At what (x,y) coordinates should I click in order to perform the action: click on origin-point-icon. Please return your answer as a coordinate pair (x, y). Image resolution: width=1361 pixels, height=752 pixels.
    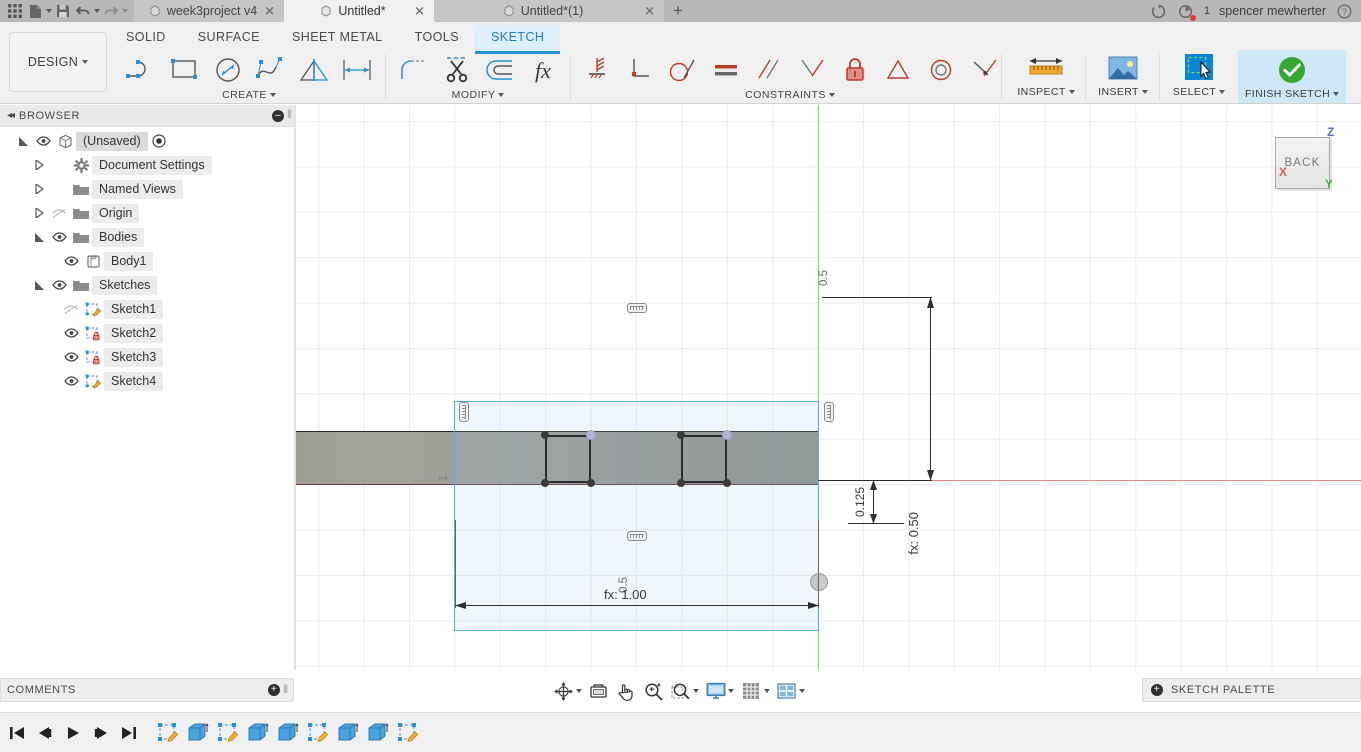
    Looking at the image, I should click on (819, 582).